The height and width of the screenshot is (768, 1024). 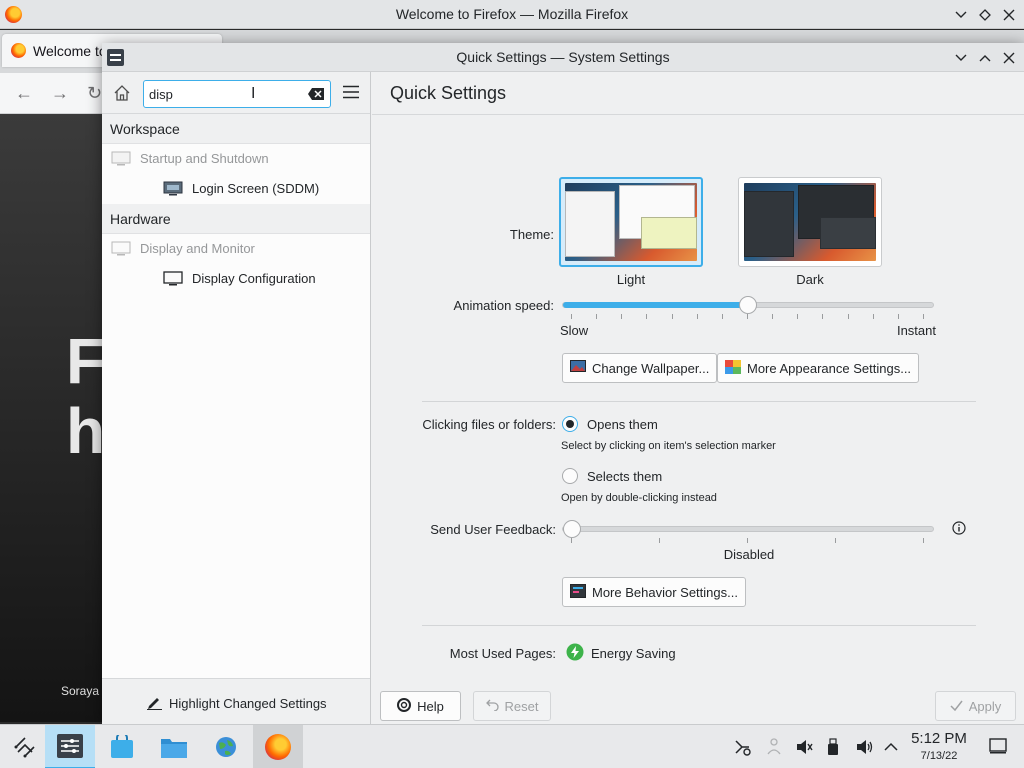 I want to click on taskbar-browser-globe, so click(x=226, y=746).